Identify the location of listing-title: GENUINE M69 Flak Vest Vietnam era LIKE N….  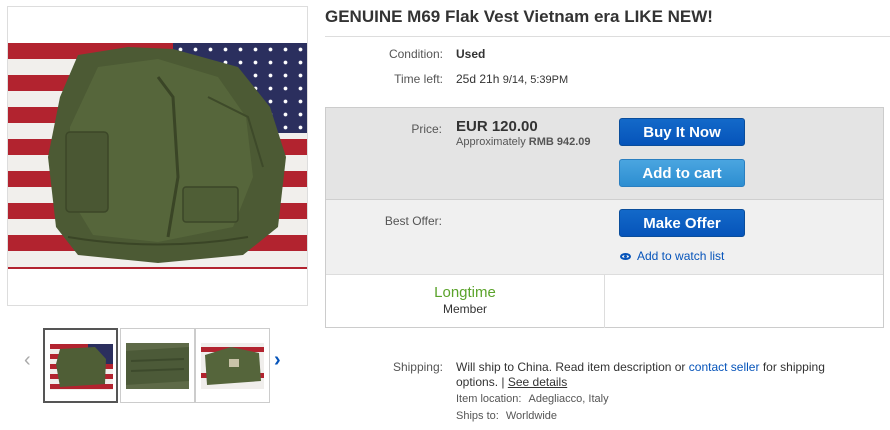
(519, 16).